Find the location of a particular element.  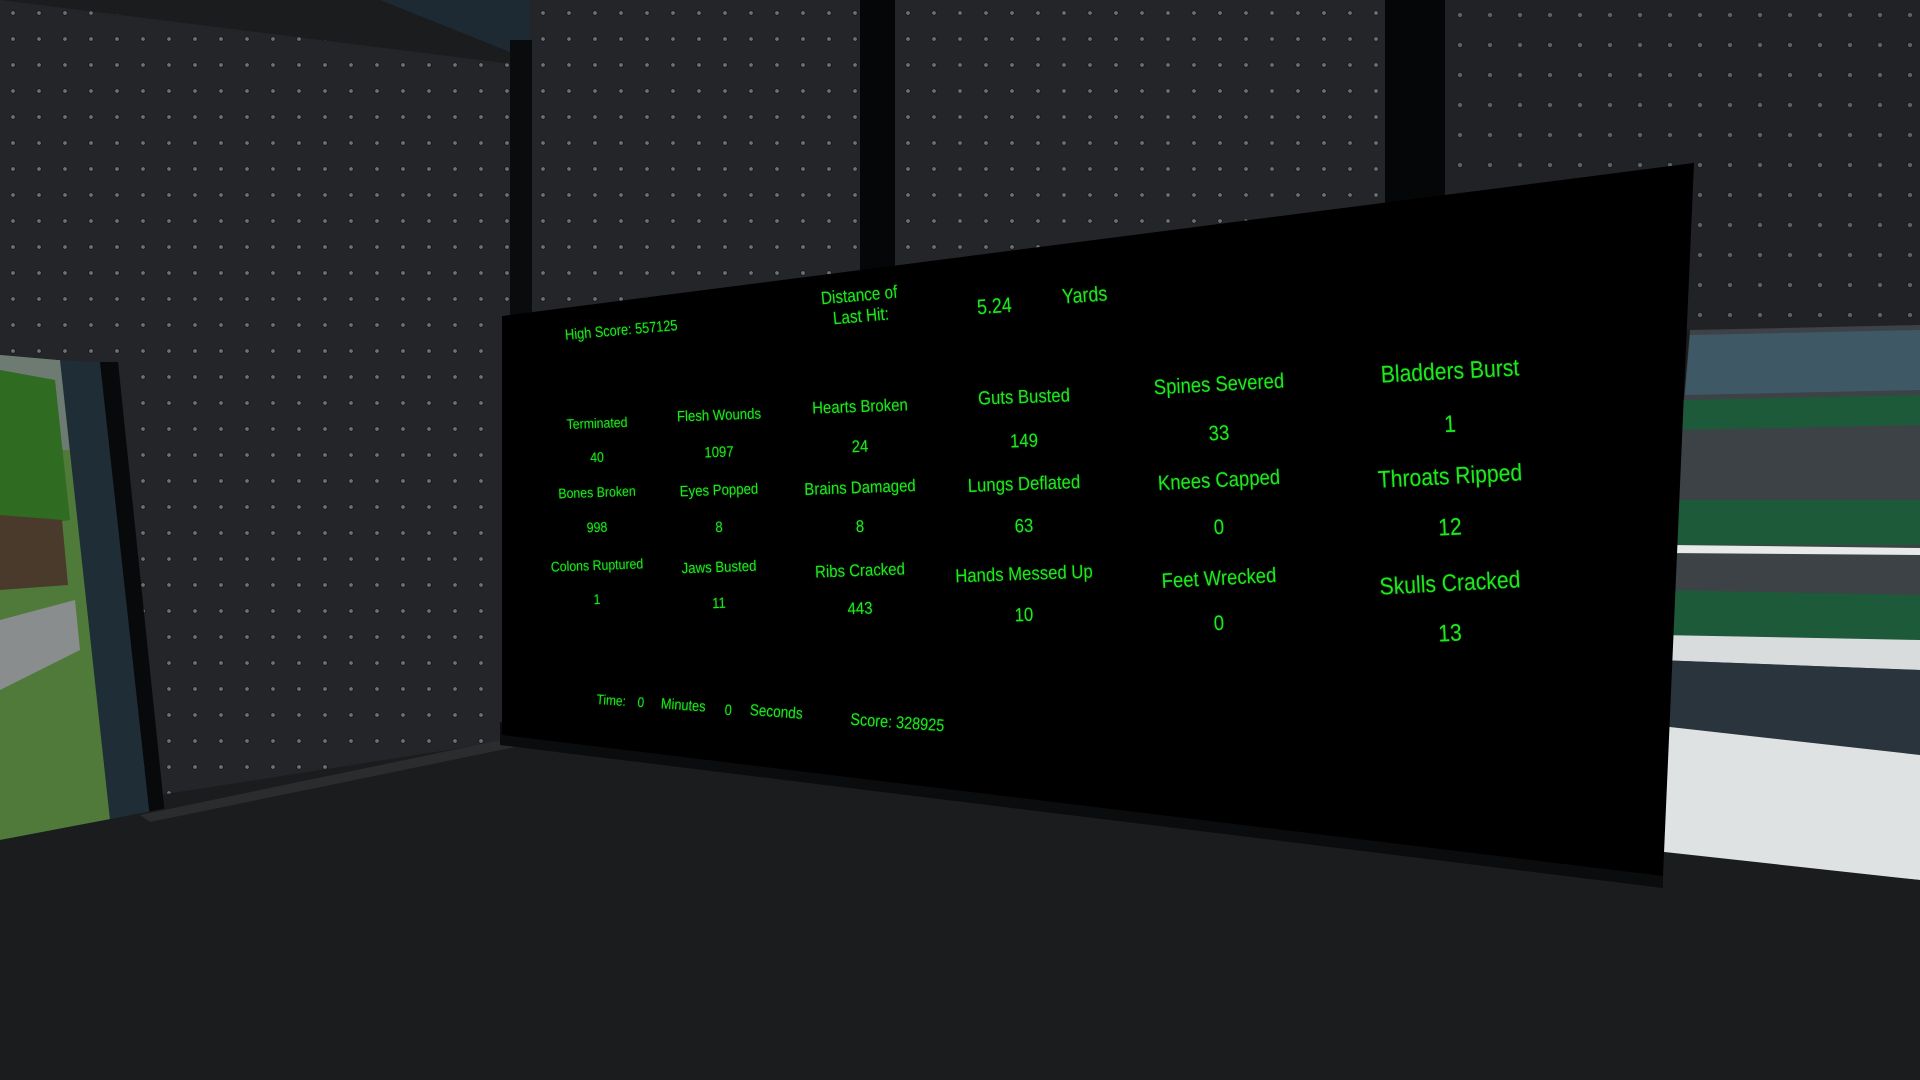

stat-value: 998 is located at coordinates (597, 527).